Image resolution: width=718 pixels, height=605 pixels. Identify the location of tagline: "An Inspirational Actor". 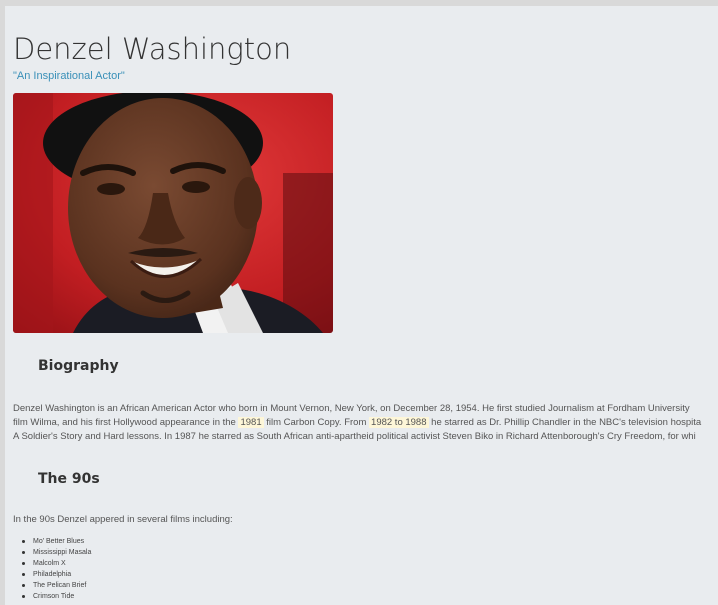
(69, 76).